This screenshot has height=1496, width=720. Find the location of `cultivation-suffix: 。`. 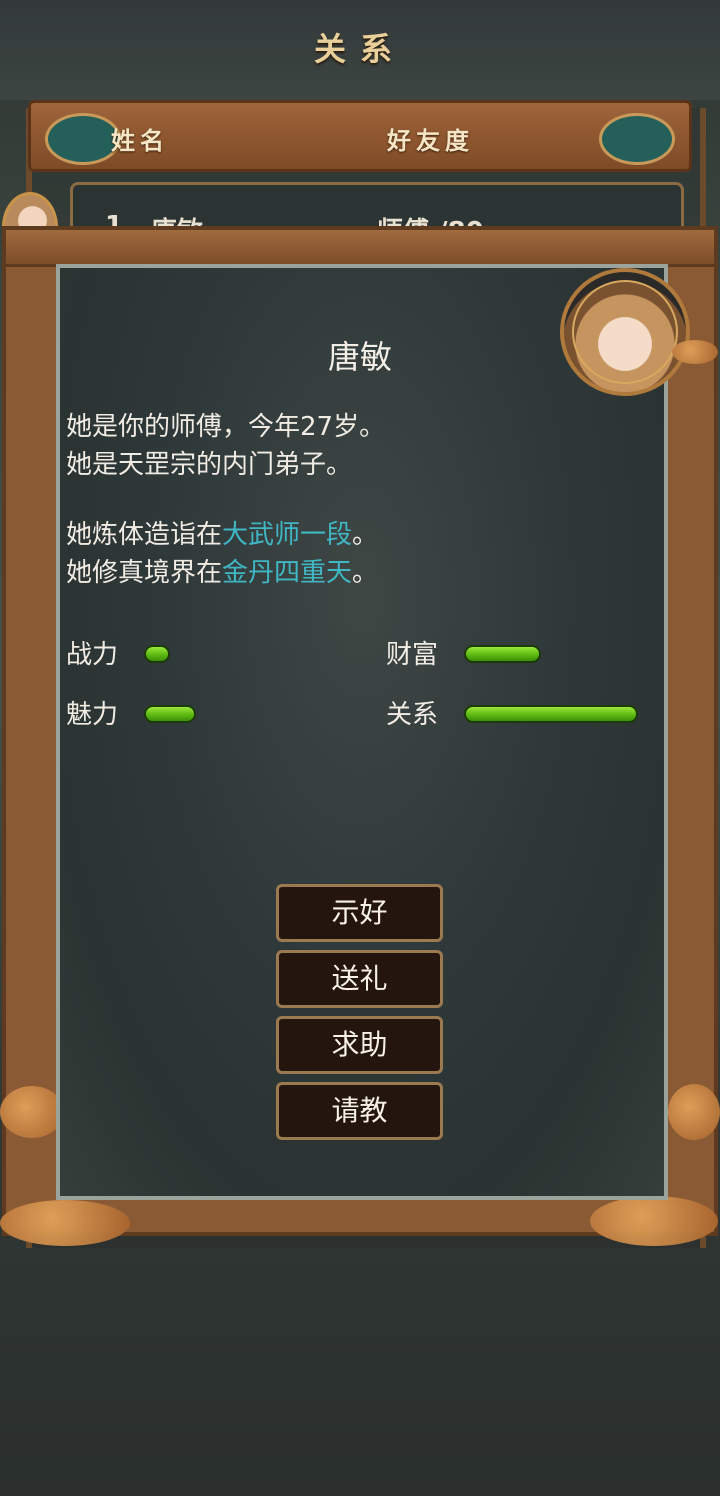

cultivation-suffix: 。 is located at coordinates (365, 573).